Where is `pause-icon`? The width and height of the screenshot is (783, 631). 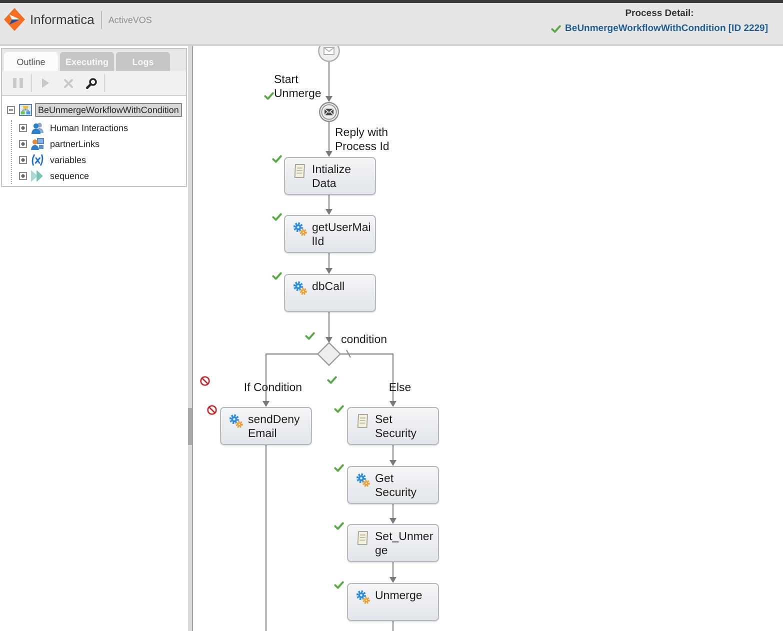 pause-icon is located at coordinates (18, 83).